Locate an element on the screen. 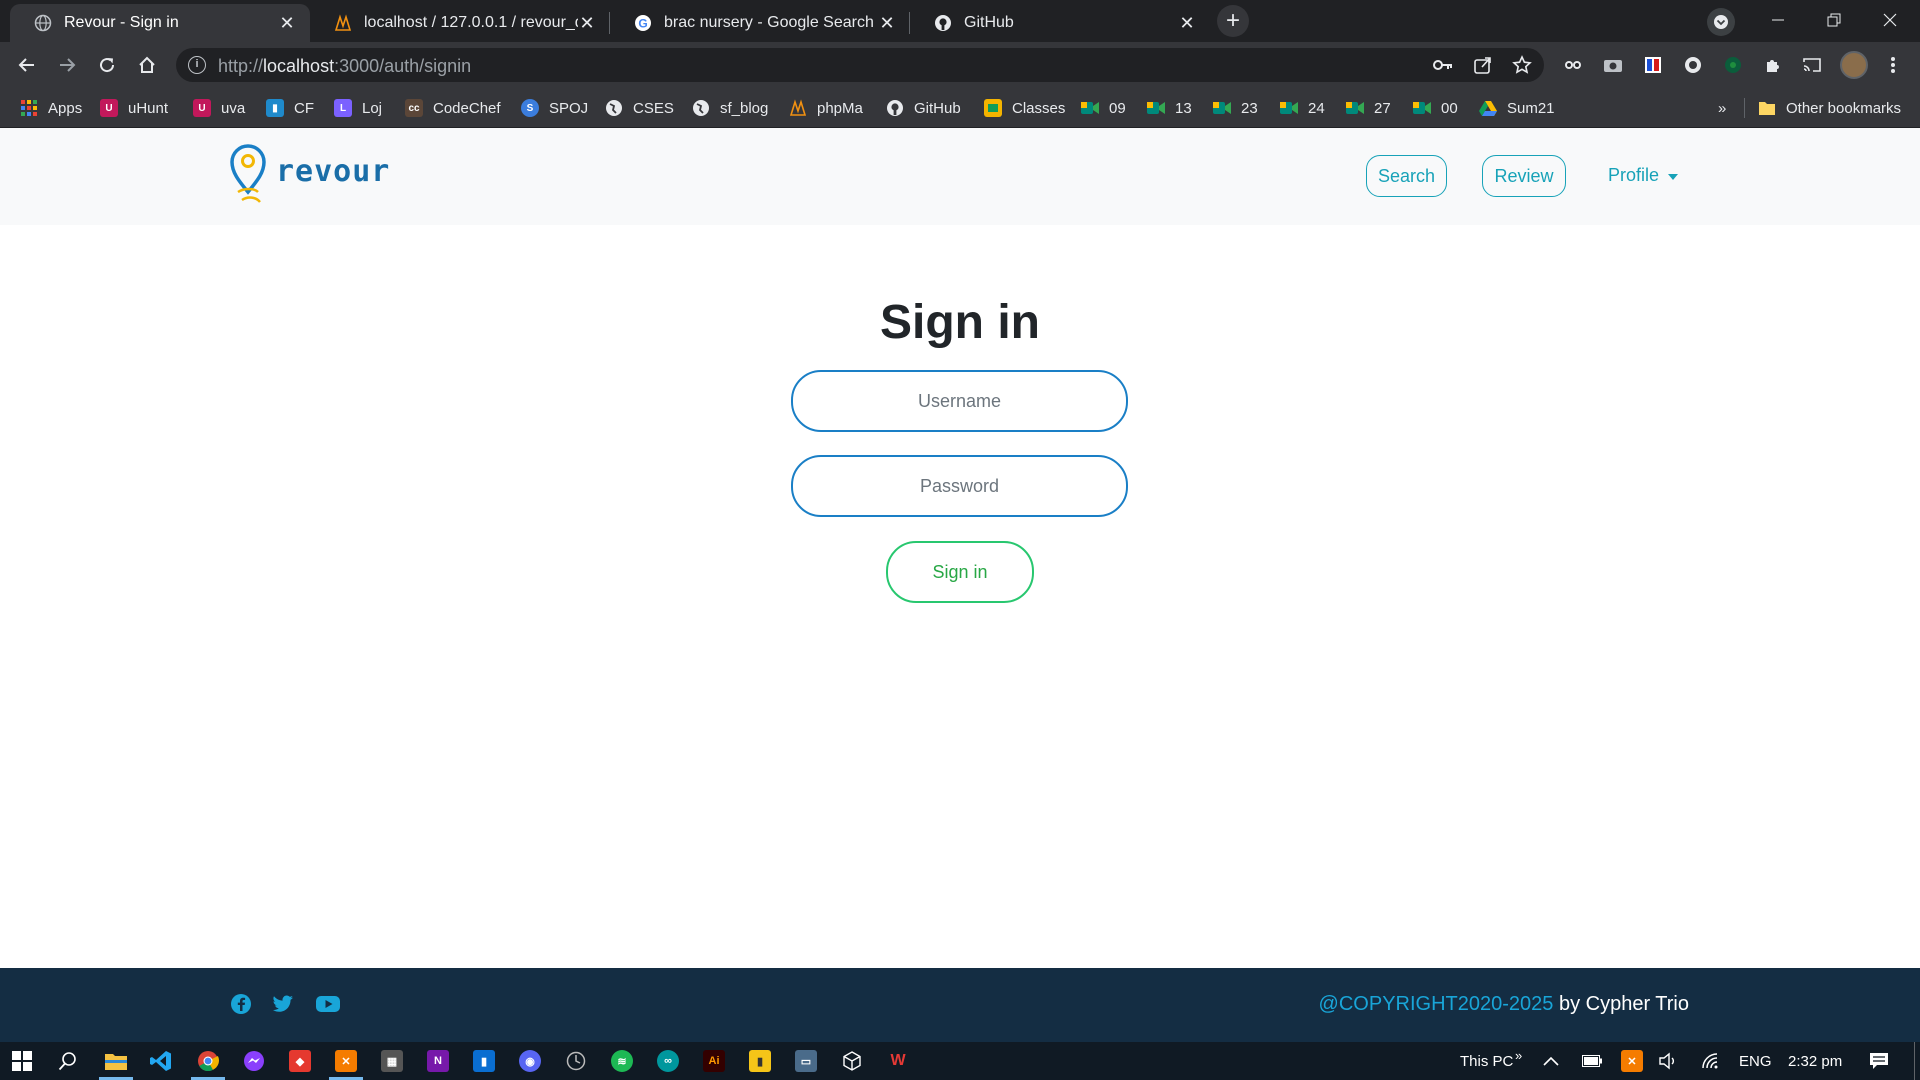 This screenshot has height=1080, width=1920. minimize-button is located at coordinates (1778, 20).